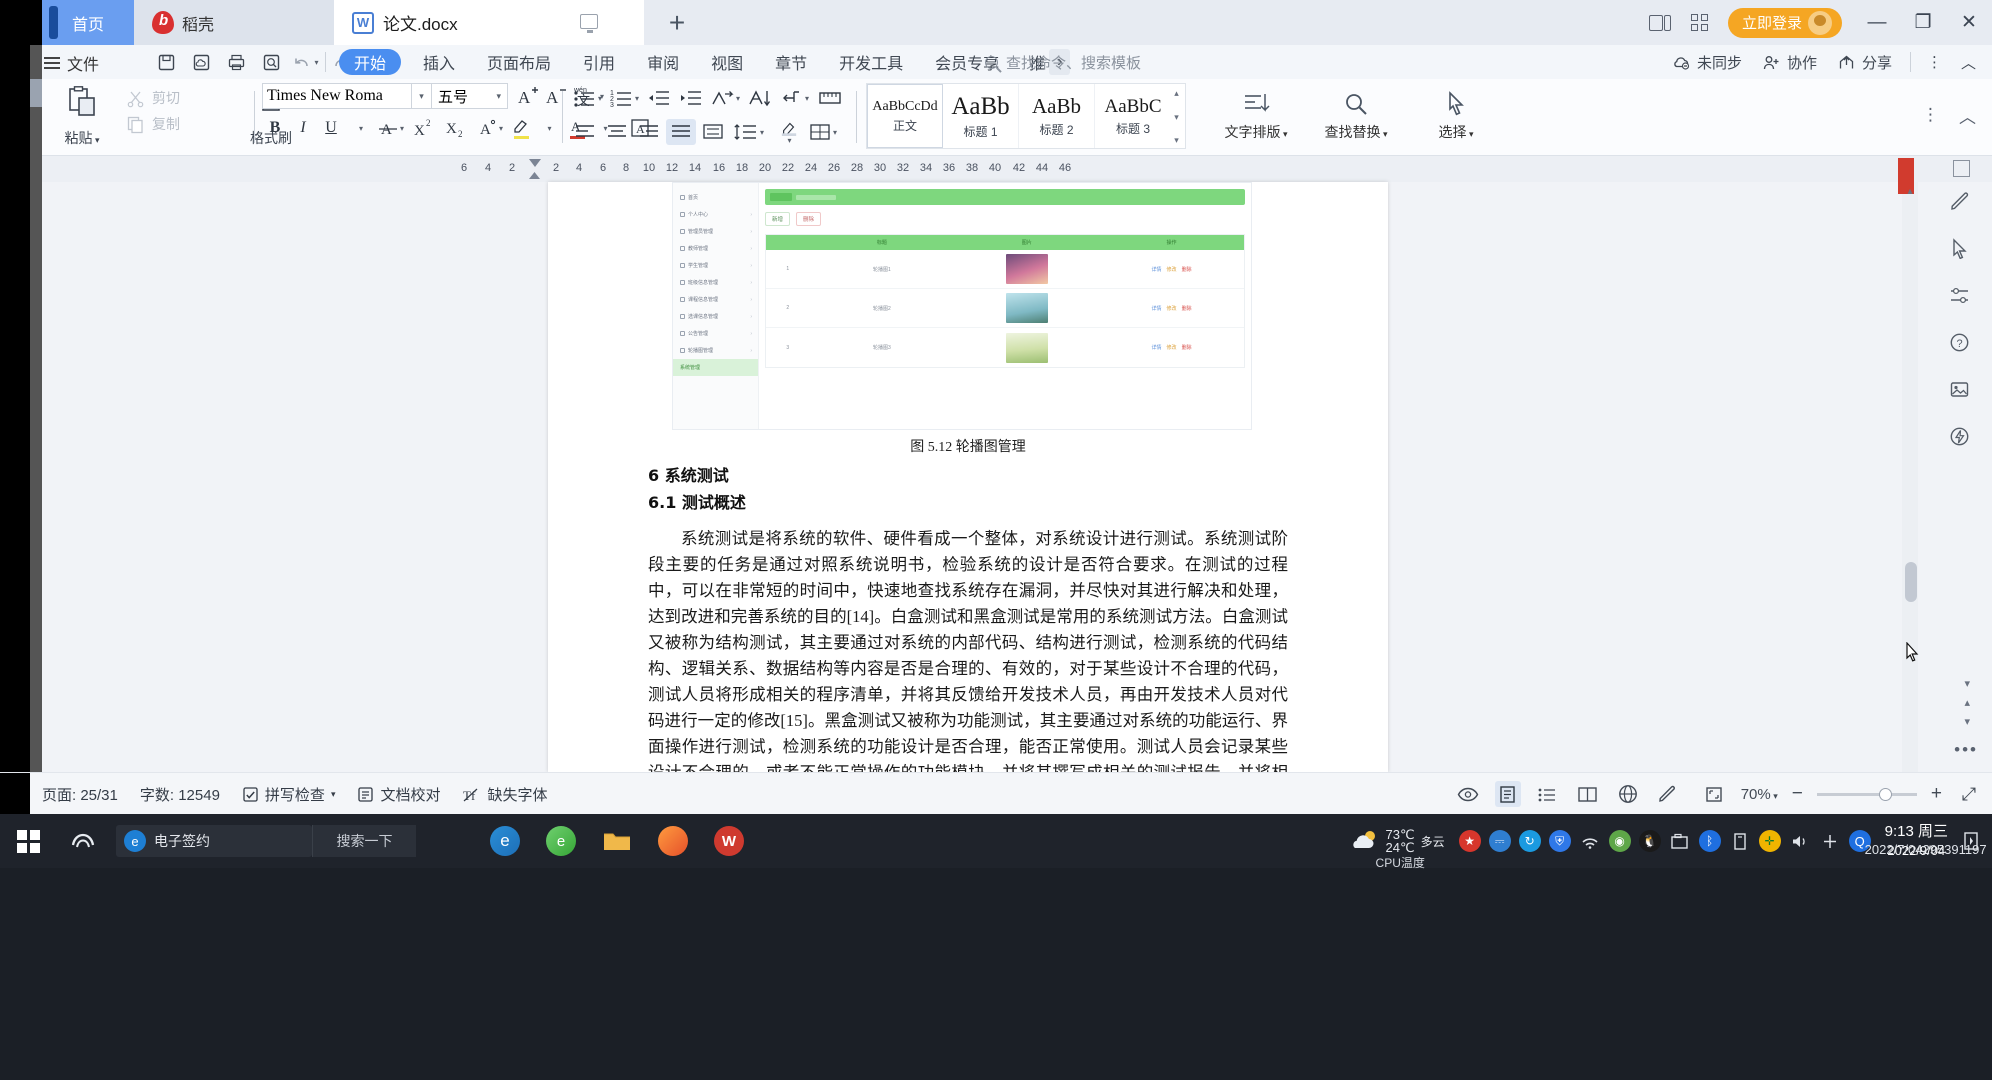 This screenshot has width=1992, height=1080. Describe the element at coordinates (1789, 62) in the screenshot. I see `collaborate-button: 协作` at that location.